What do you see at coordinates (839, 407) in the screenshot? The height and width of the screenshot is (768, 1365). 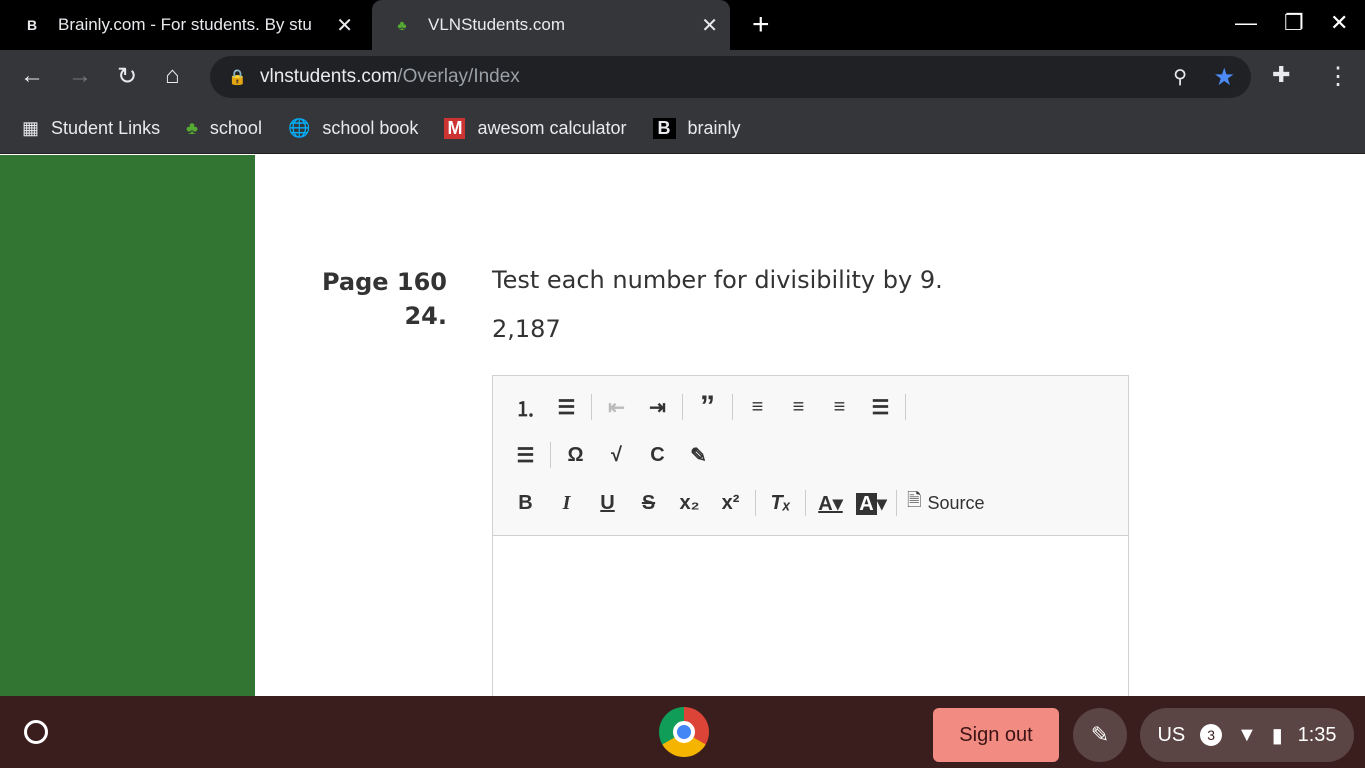 I see `align-right-icon: ≡` at bounding box center [839, 407].